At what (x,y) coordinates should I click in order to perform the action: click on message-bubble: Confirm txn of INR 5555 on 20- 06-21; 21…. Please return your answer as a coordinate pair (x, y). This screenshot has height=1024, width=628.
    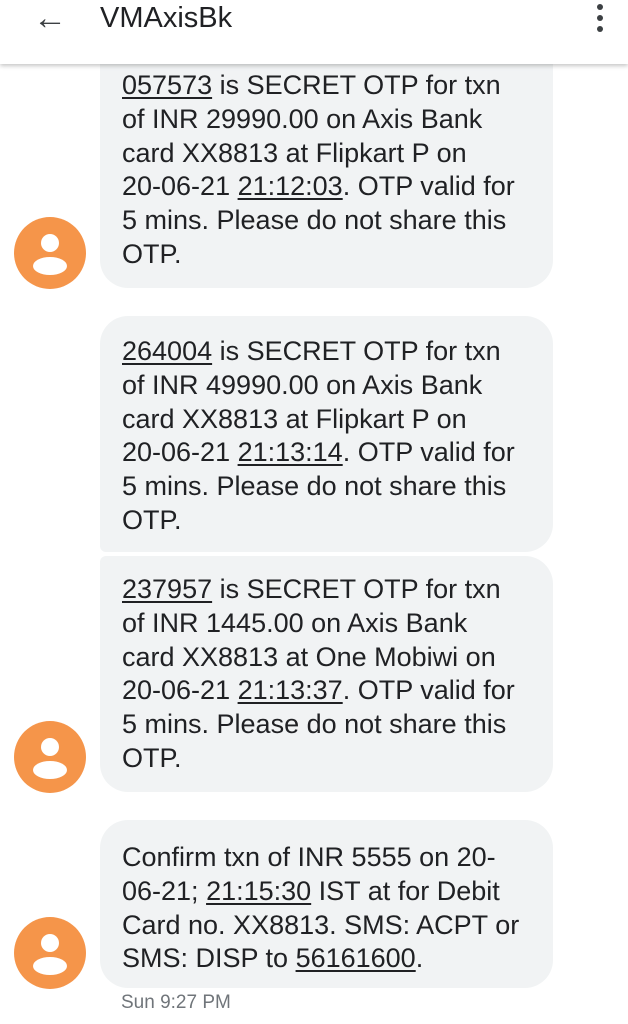
    Looking at the image, I should click on (326, 904).